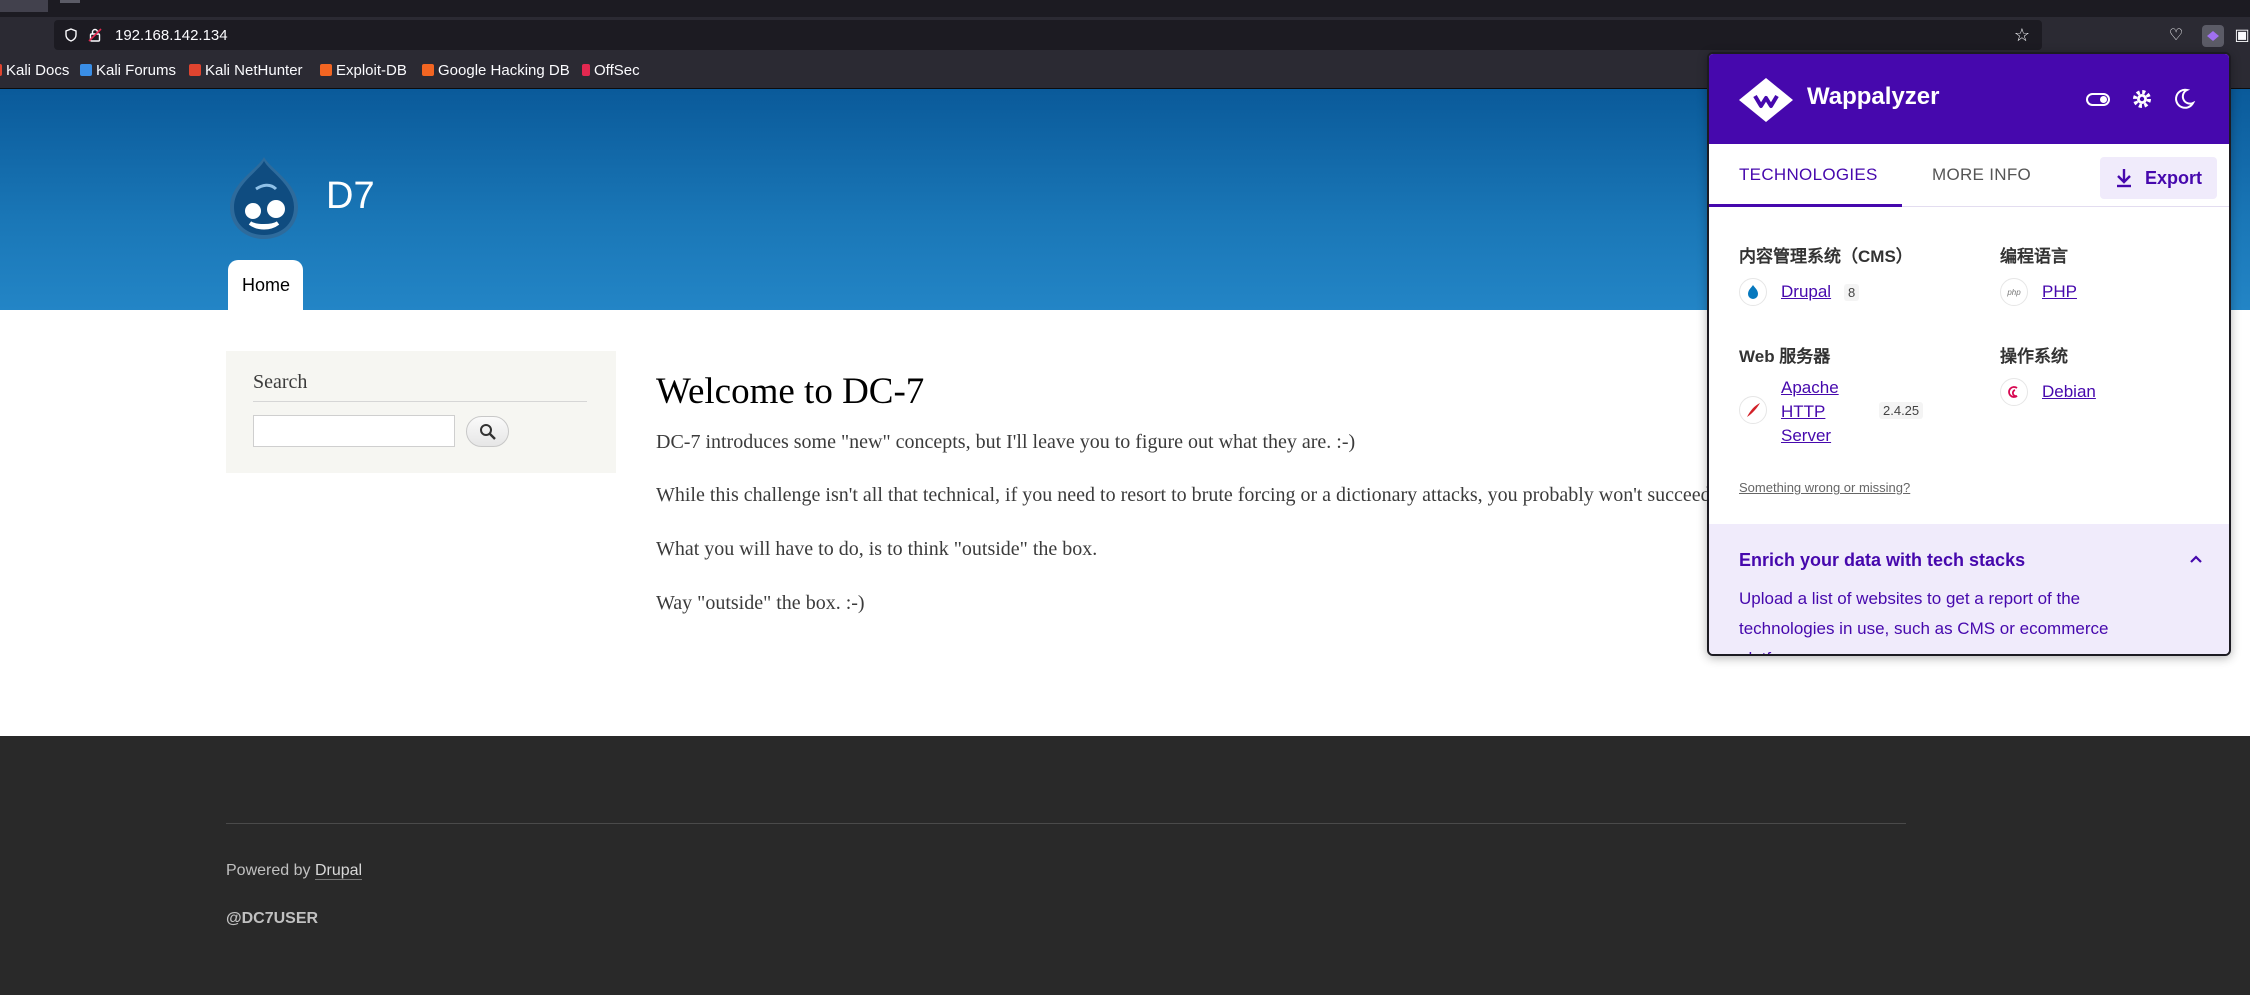  What do you see at coordinates (136, 70) in the screenshot?
I see `bookmark-label: Kali Forums` at bounding box center [136, 70].